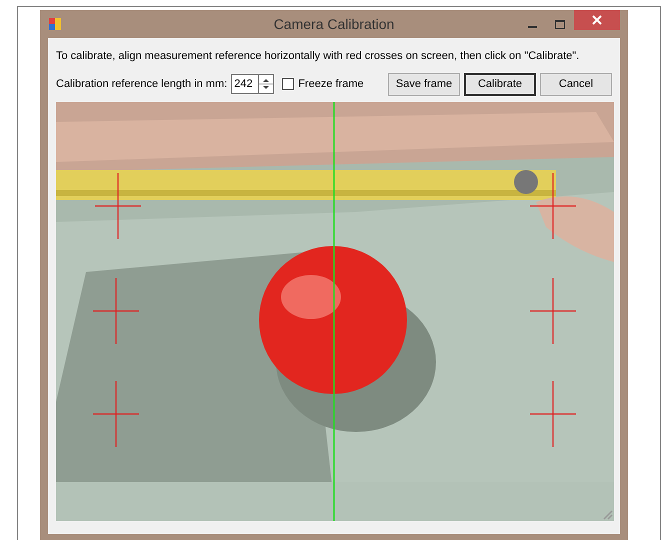 The image size is (668, 540). I want to click on instruction-text: To calibrate, align measurement reference horizontally with red crosses on screen, then click on "Calibrate"., so click(318, 56).